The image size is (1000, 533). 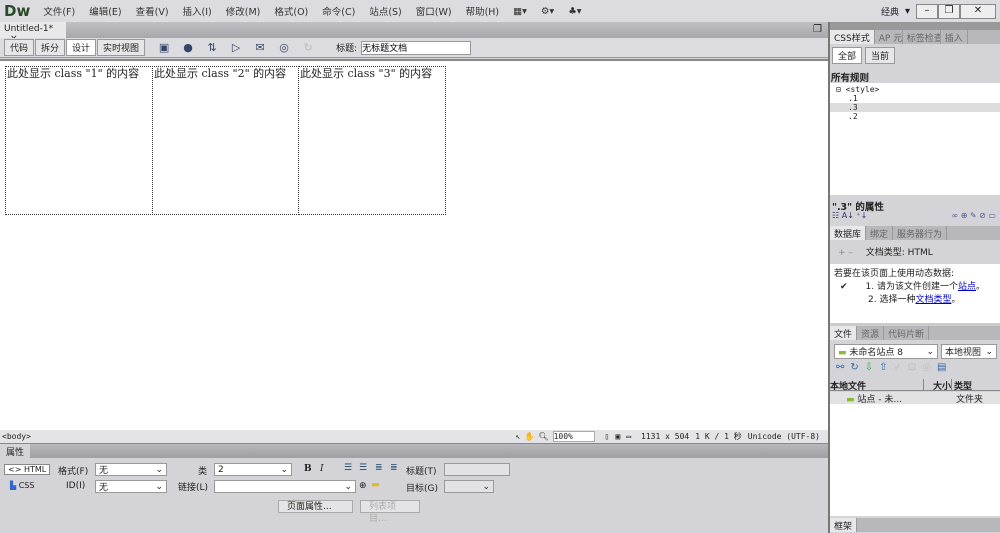 I want to click on css-rules-tree: ⊟ <style> .1 .3 .2, so click(x=915, y=139).